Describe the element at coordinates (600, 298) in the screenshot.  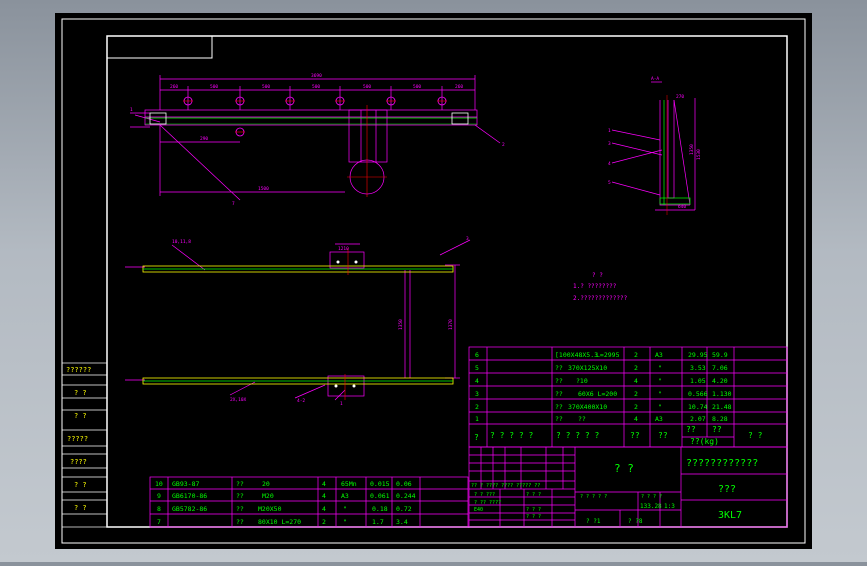
I see `notes-line-2: 2.?????????????` at that location.